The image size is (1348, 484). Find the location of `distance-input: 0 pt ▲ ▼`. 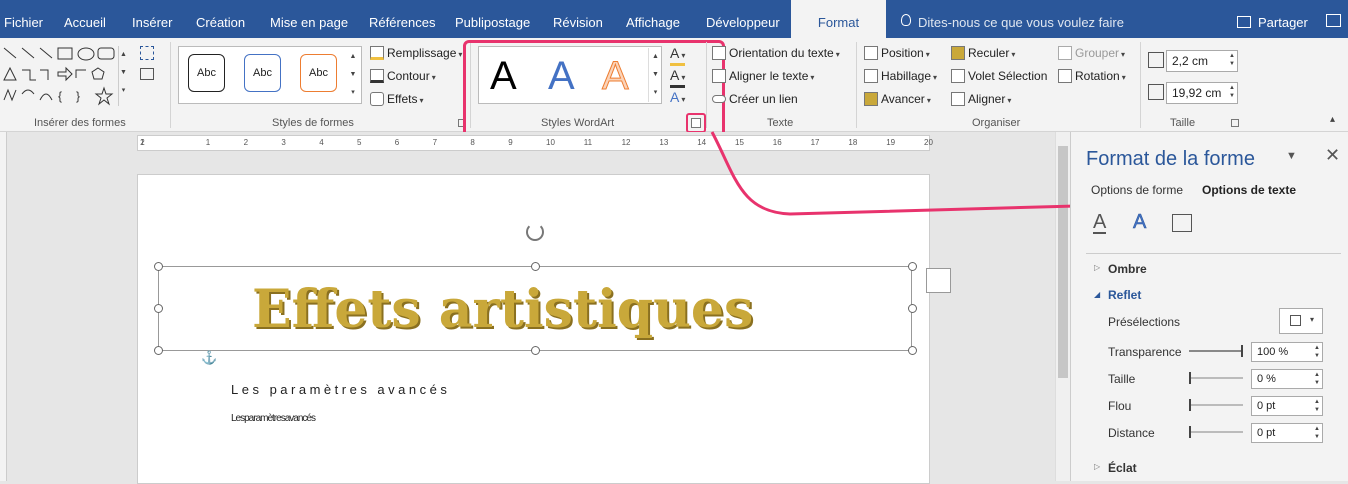

distance-input: 0 pt ▲ ▼ is located at coordinates (1287, 433).